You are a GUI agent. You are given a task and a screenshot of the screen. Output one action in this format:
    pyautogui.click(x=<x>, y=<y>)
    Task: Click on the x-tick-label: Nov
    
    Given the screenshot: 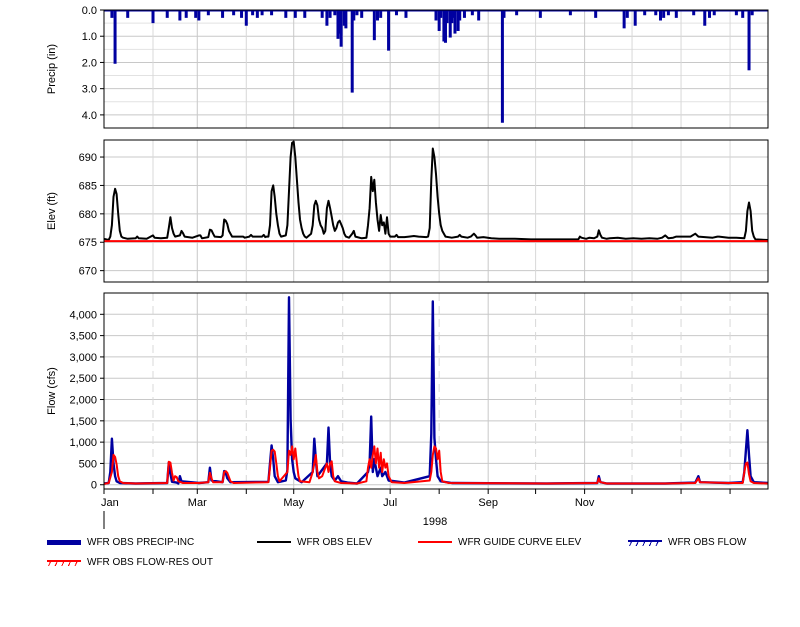 What is the action you would take?
    pyautogui.click(x=585, y=503)
    